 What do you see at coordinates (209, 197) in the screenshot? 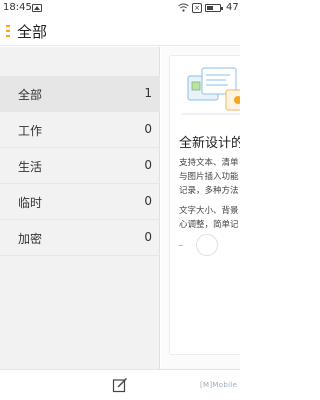
I see `note-body: 支持文本、清单 与图片插入功能 记录，多种方法 文字大小、背景 心调整，简单记` at bounding box center [209, 197].